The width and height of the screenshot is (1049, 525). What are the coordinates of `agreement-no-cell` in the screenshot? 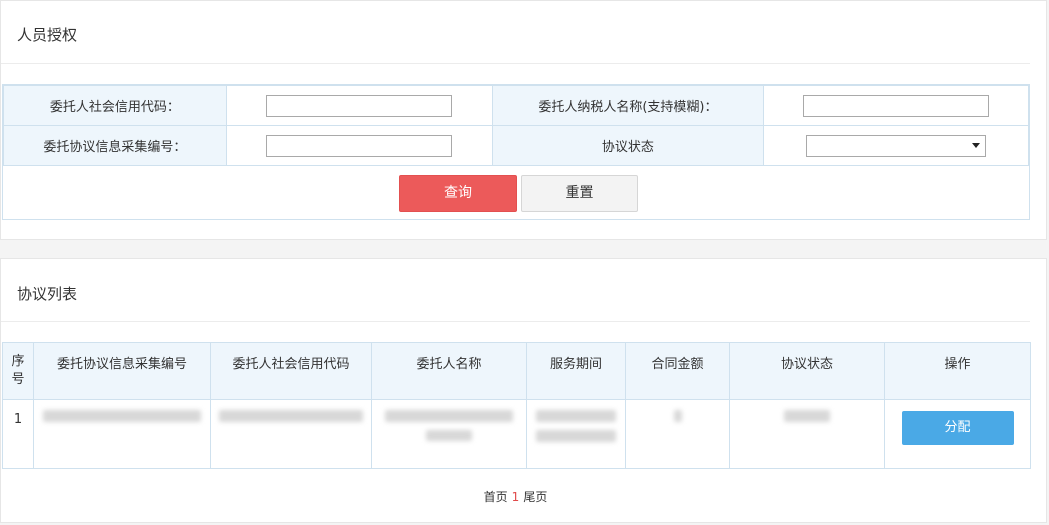 It's located at (359, 145).